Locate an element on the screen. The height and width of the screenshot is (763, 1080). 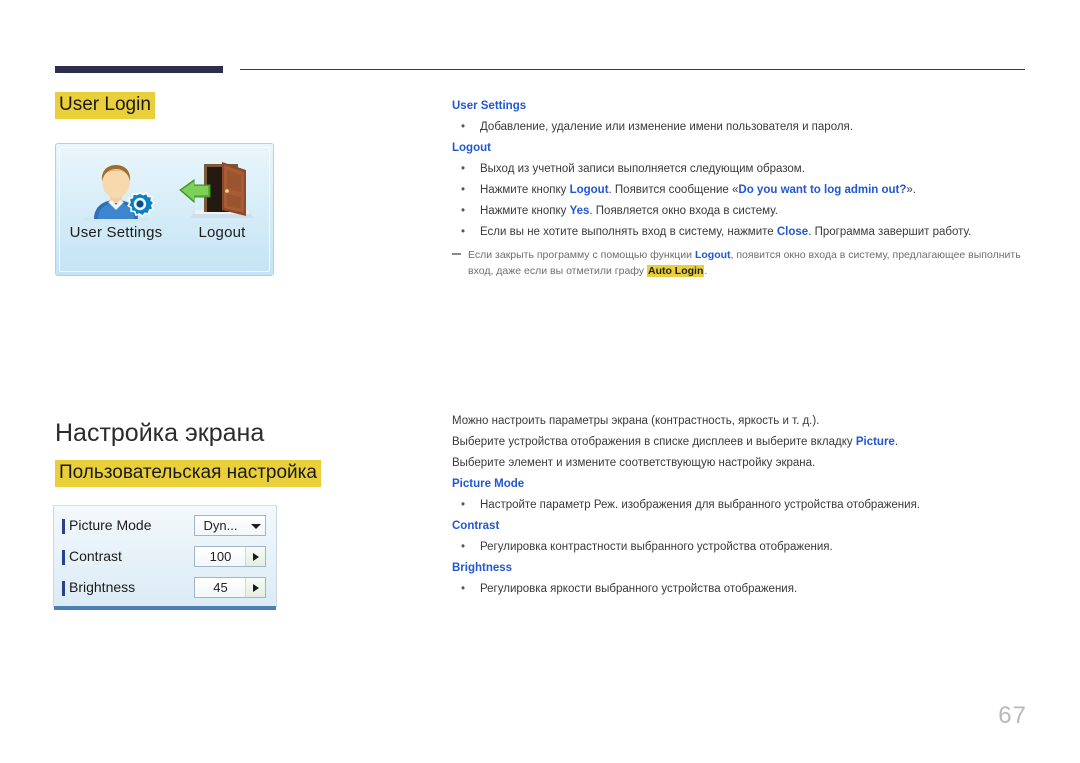
subsection-title-custom-settings: Пользовательская настройка is located at coordinates (188, 473).